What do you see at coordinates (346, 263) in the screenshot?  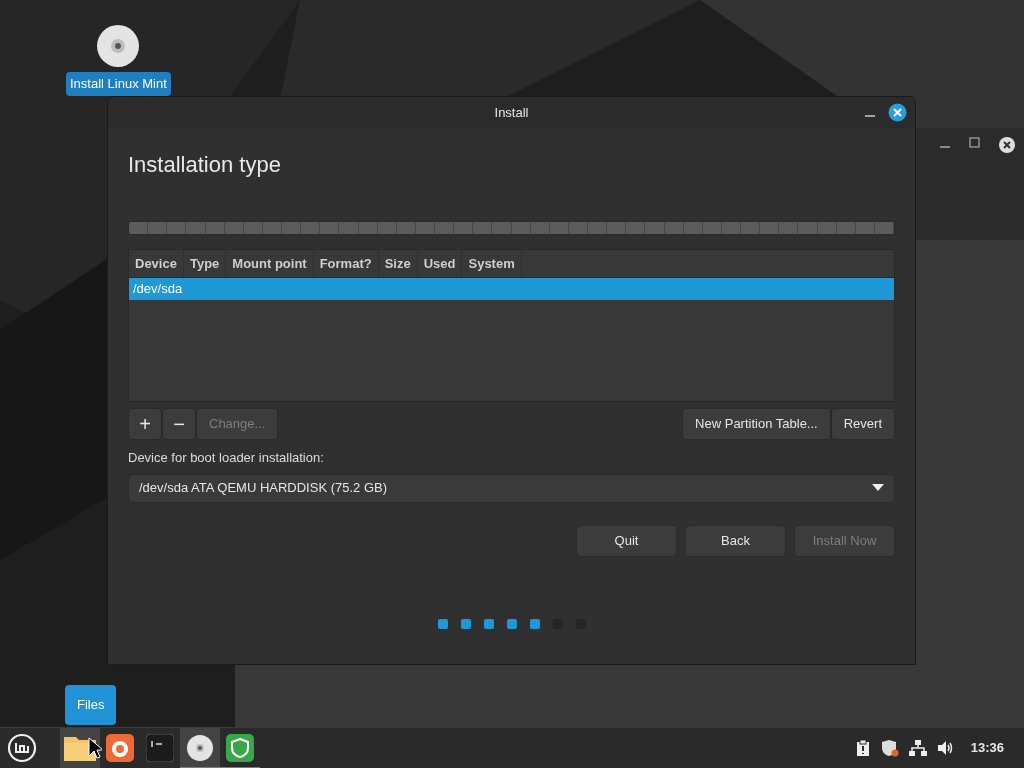 I see `column-header: Format?` at bounding box center [346, 263].